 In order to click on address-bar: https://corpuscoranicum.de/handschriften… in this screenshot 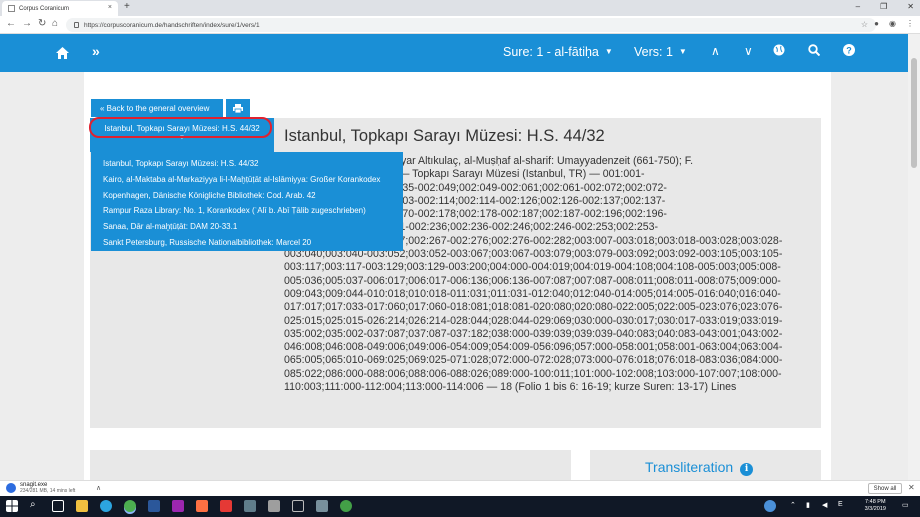, I will do `click(471, 25)`.